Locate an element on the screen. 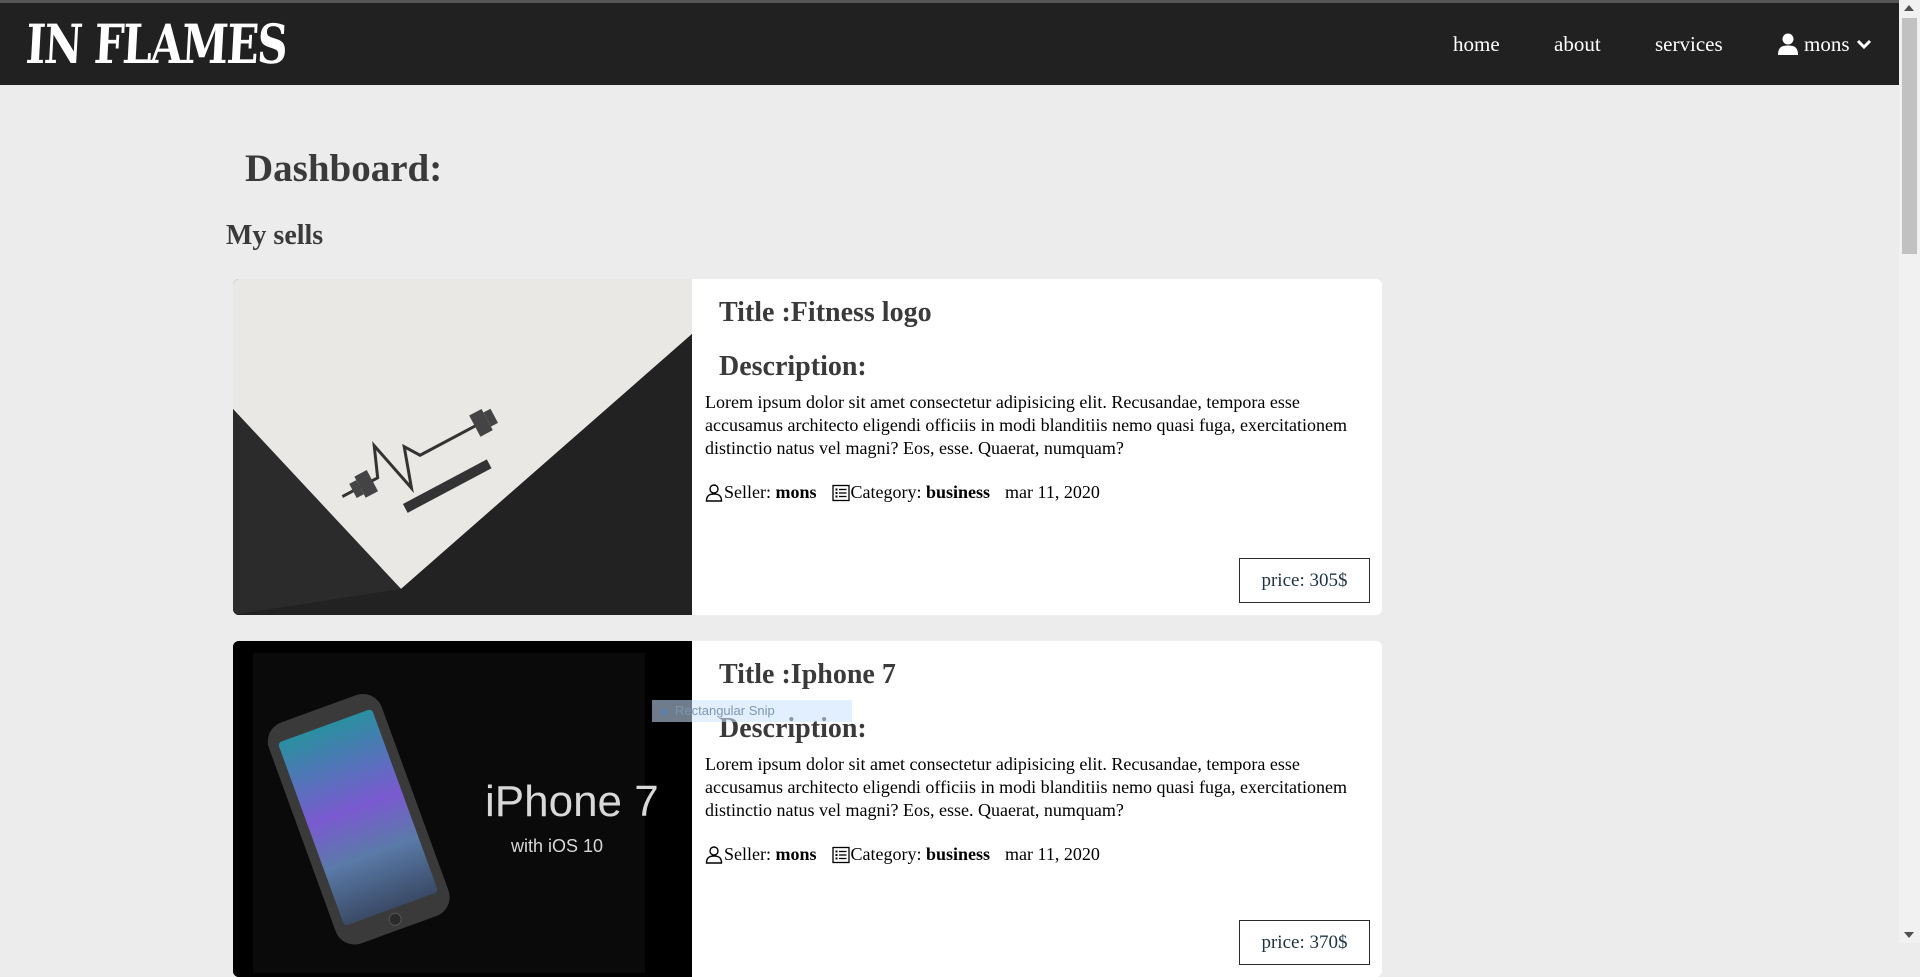 The height and width of the screenshot is (977, 1920). scroll-up-arrow-icon is located at coordinates (1909, 8).